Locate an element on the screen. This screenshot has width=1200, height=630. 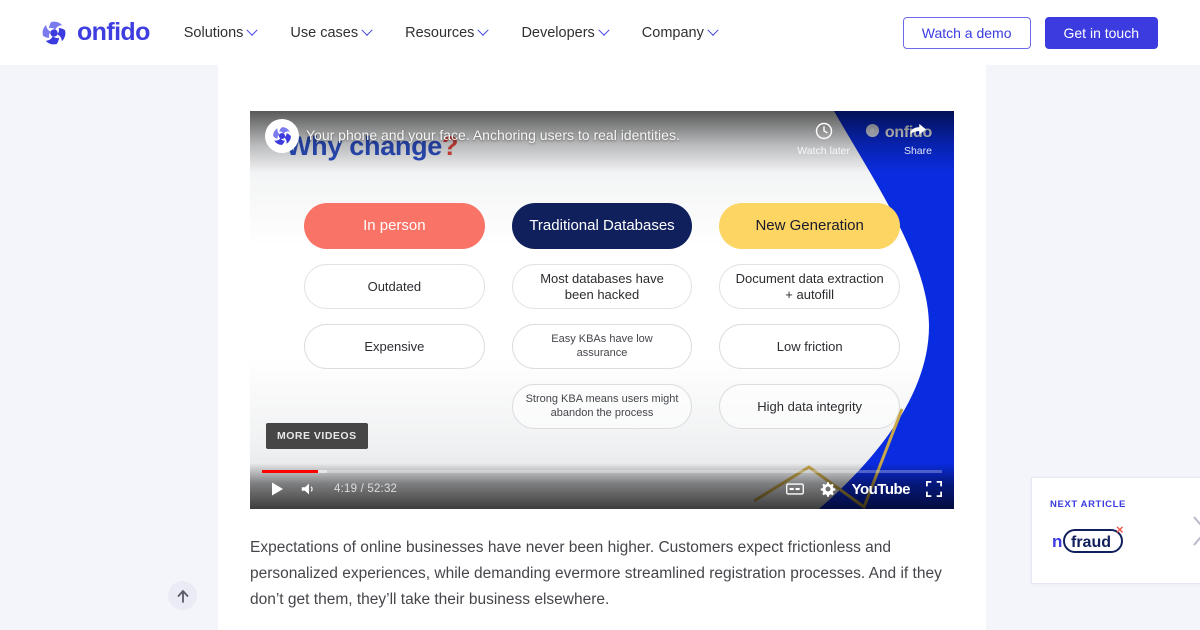
slide-item-easy-kbas: Easy KBAs have low assurance is located at coordinates (602, 346).